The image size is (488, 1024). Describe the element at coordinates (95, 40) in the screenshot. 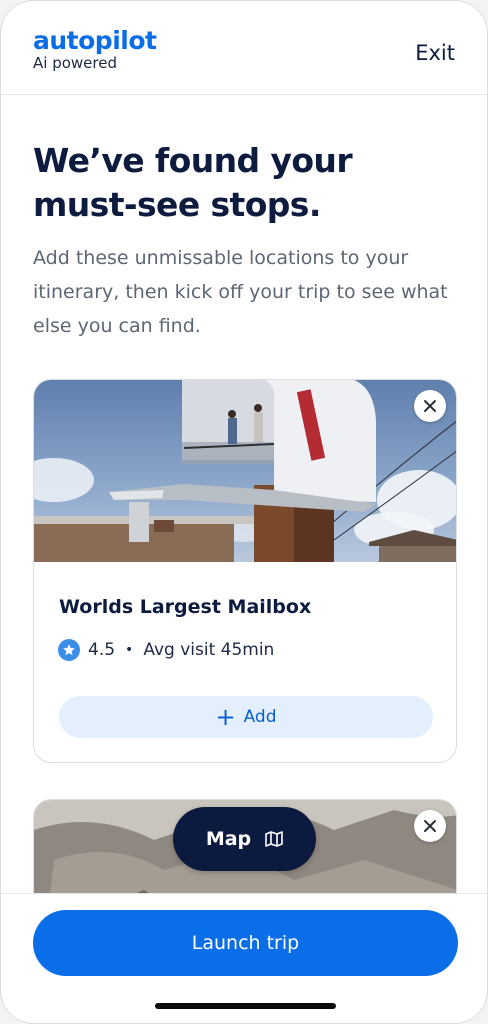

I see `brand-name: autopilot` at that location.